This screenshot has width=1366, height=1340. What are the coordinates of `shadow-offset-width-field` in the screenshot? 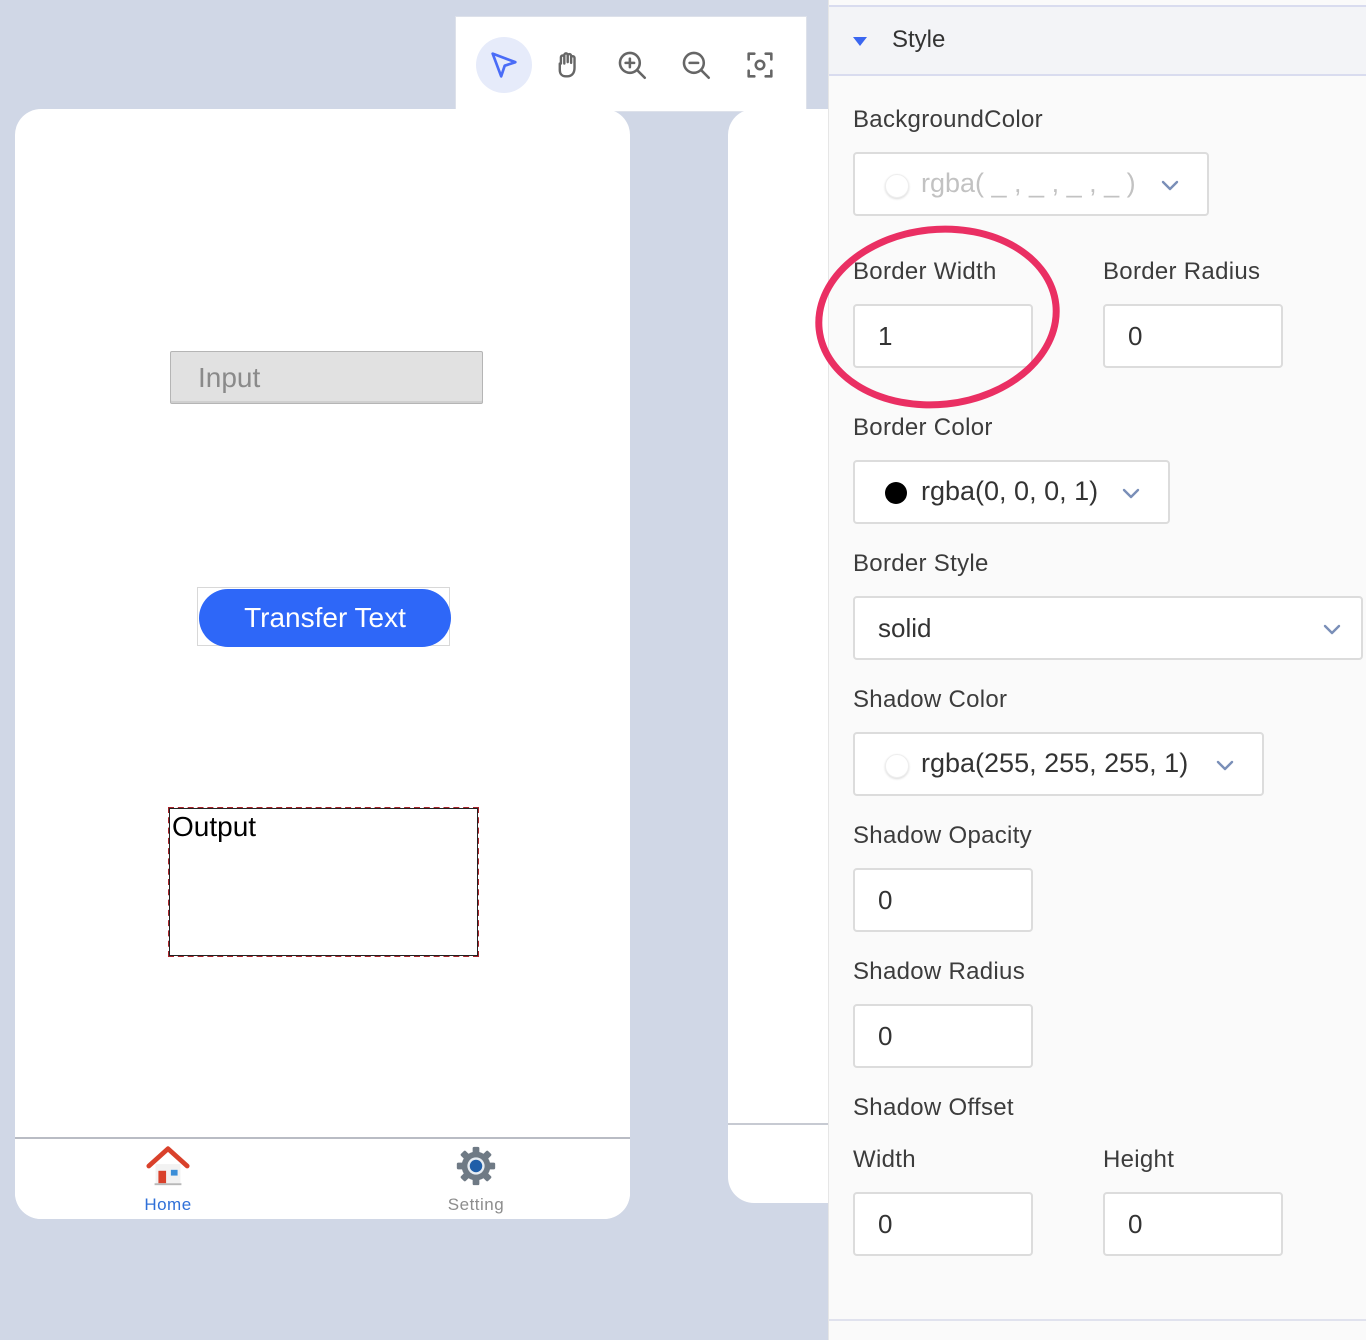 It's located at (943, 1224).